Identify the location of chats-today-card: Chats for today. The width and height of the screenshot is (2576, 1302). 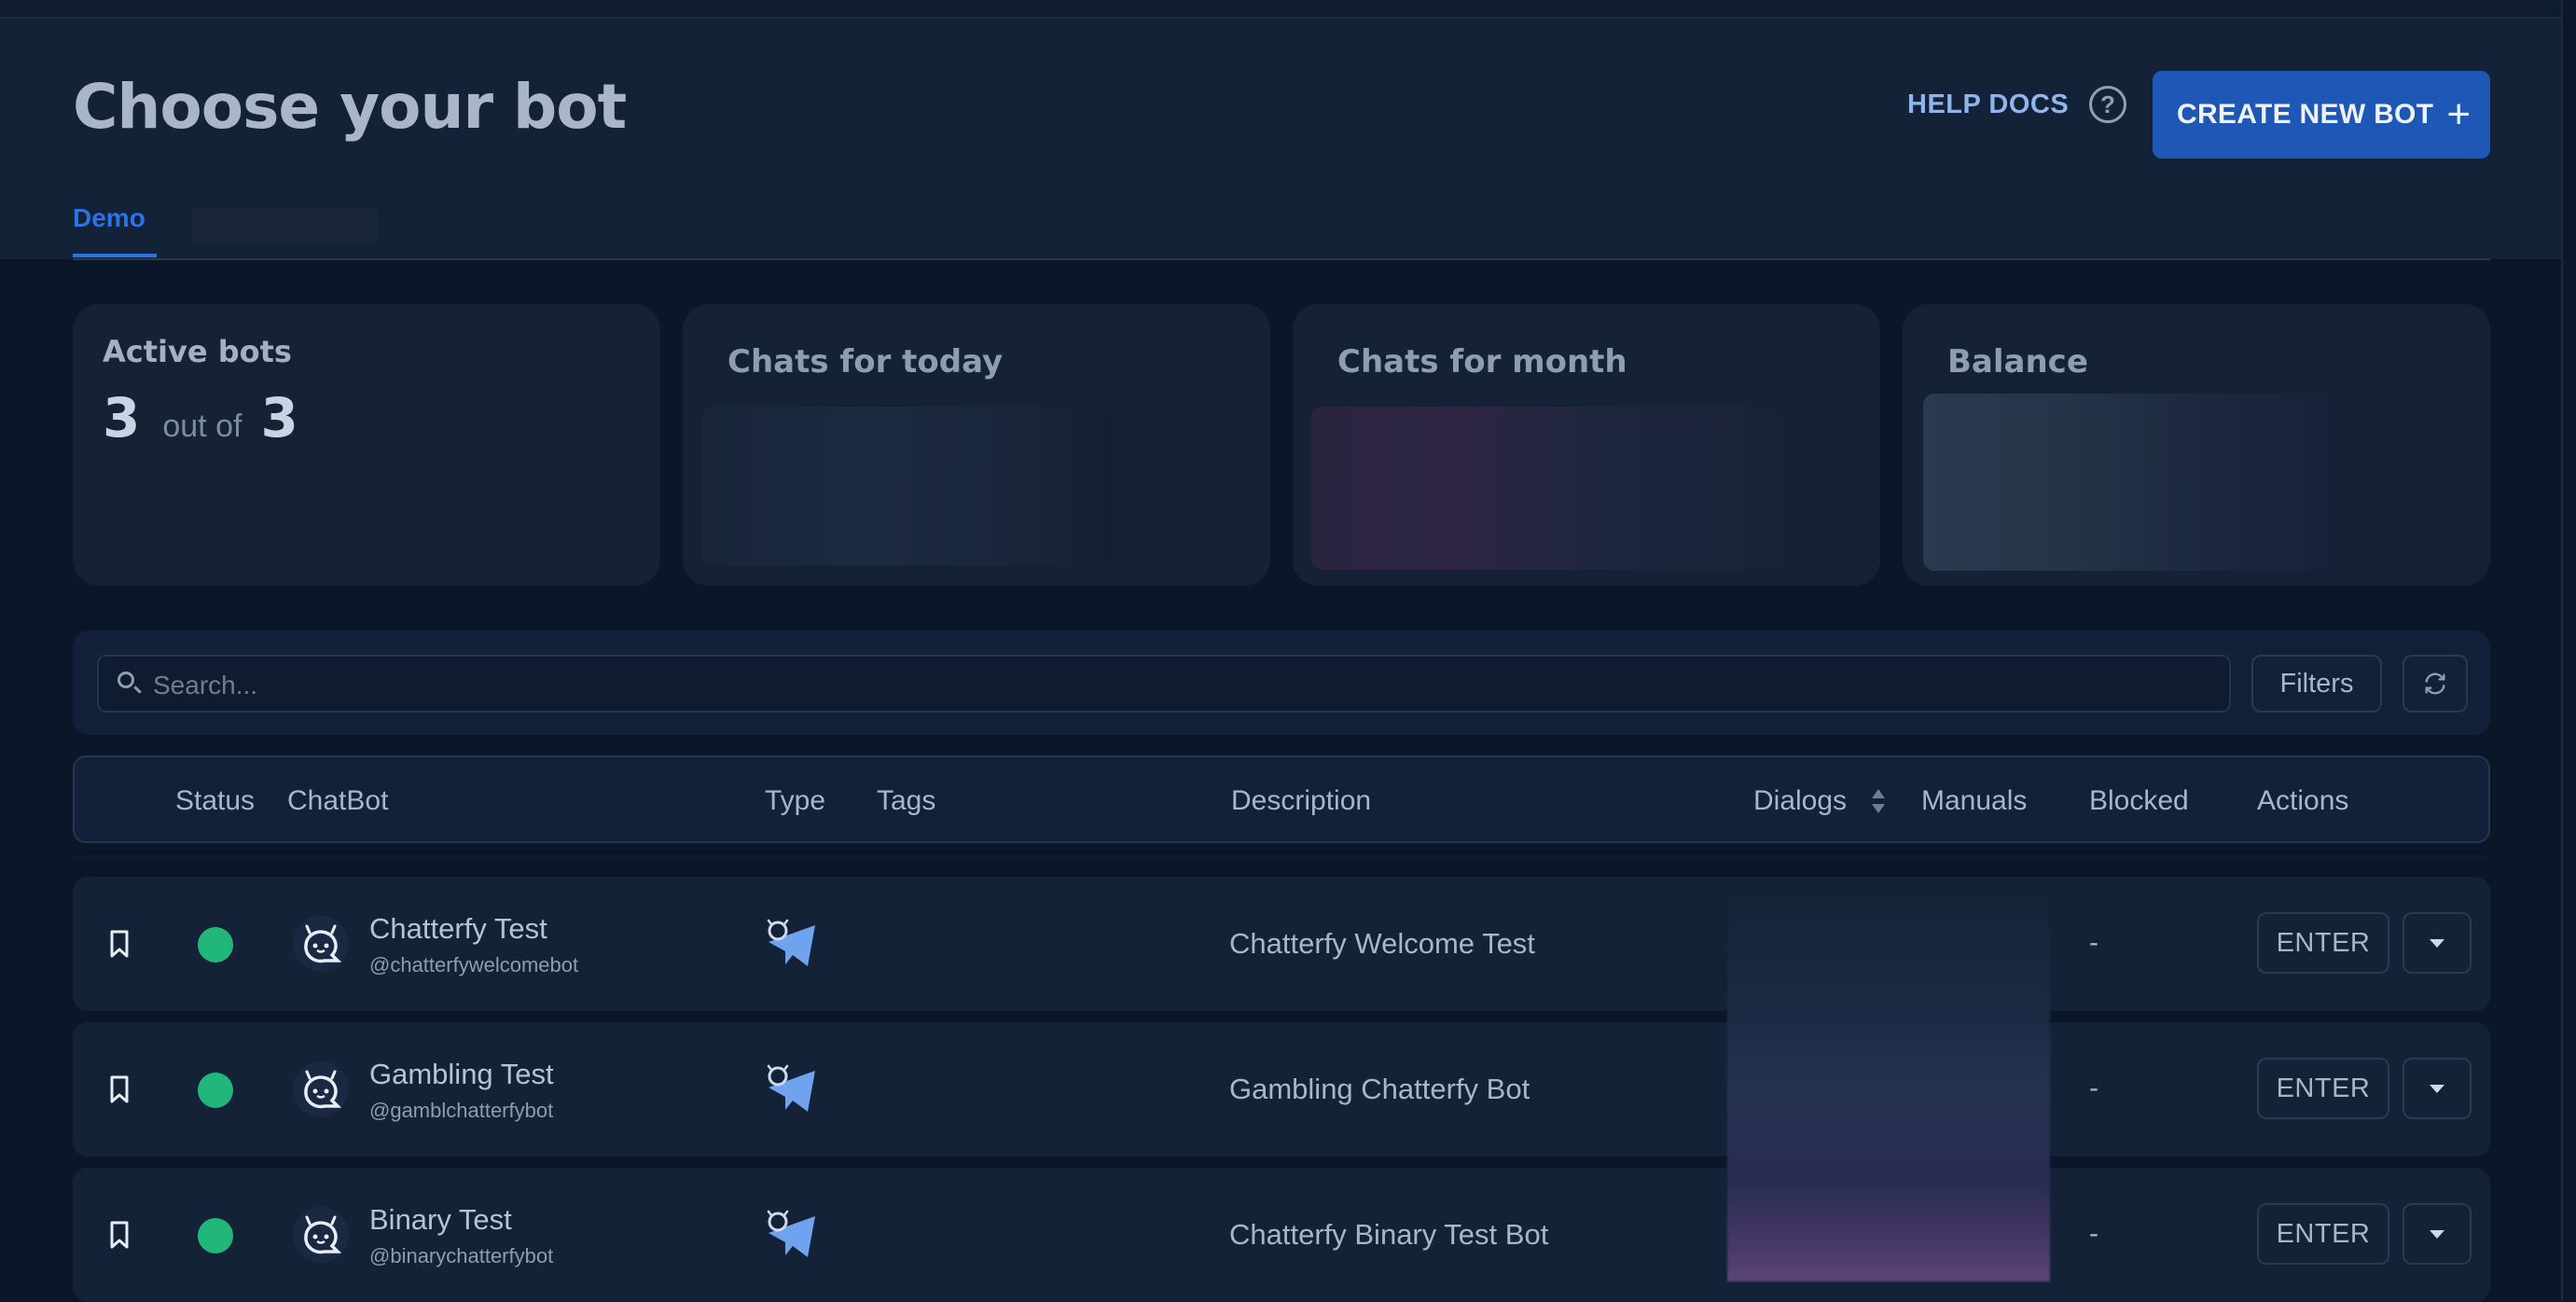
(976, 445).